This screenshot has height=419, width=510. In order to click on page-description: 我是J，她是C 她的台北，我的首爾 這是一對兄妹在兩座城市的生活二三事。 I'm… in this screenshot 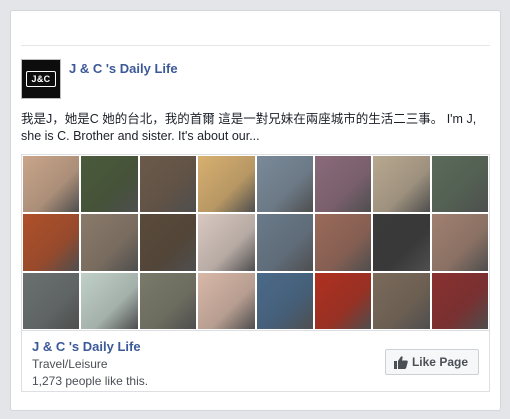, I will do `click(249, 127)`.